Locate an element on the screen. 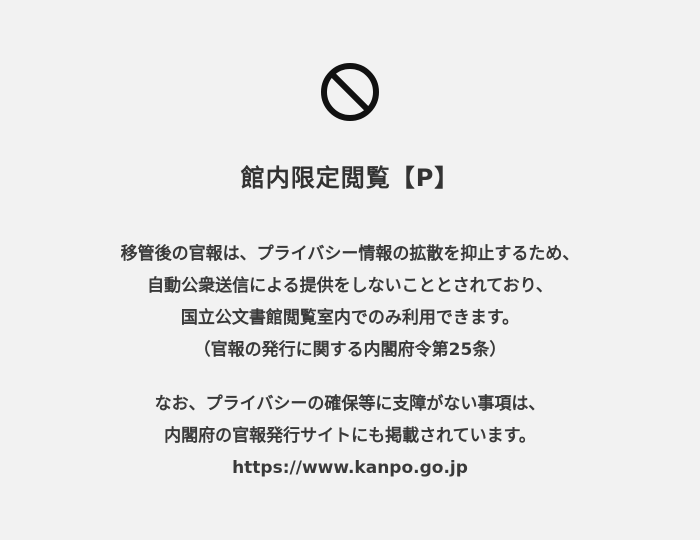  notice-line: なお、プライバシーの確保等に支障がない事項は、 is located at coordinates (350, 404).